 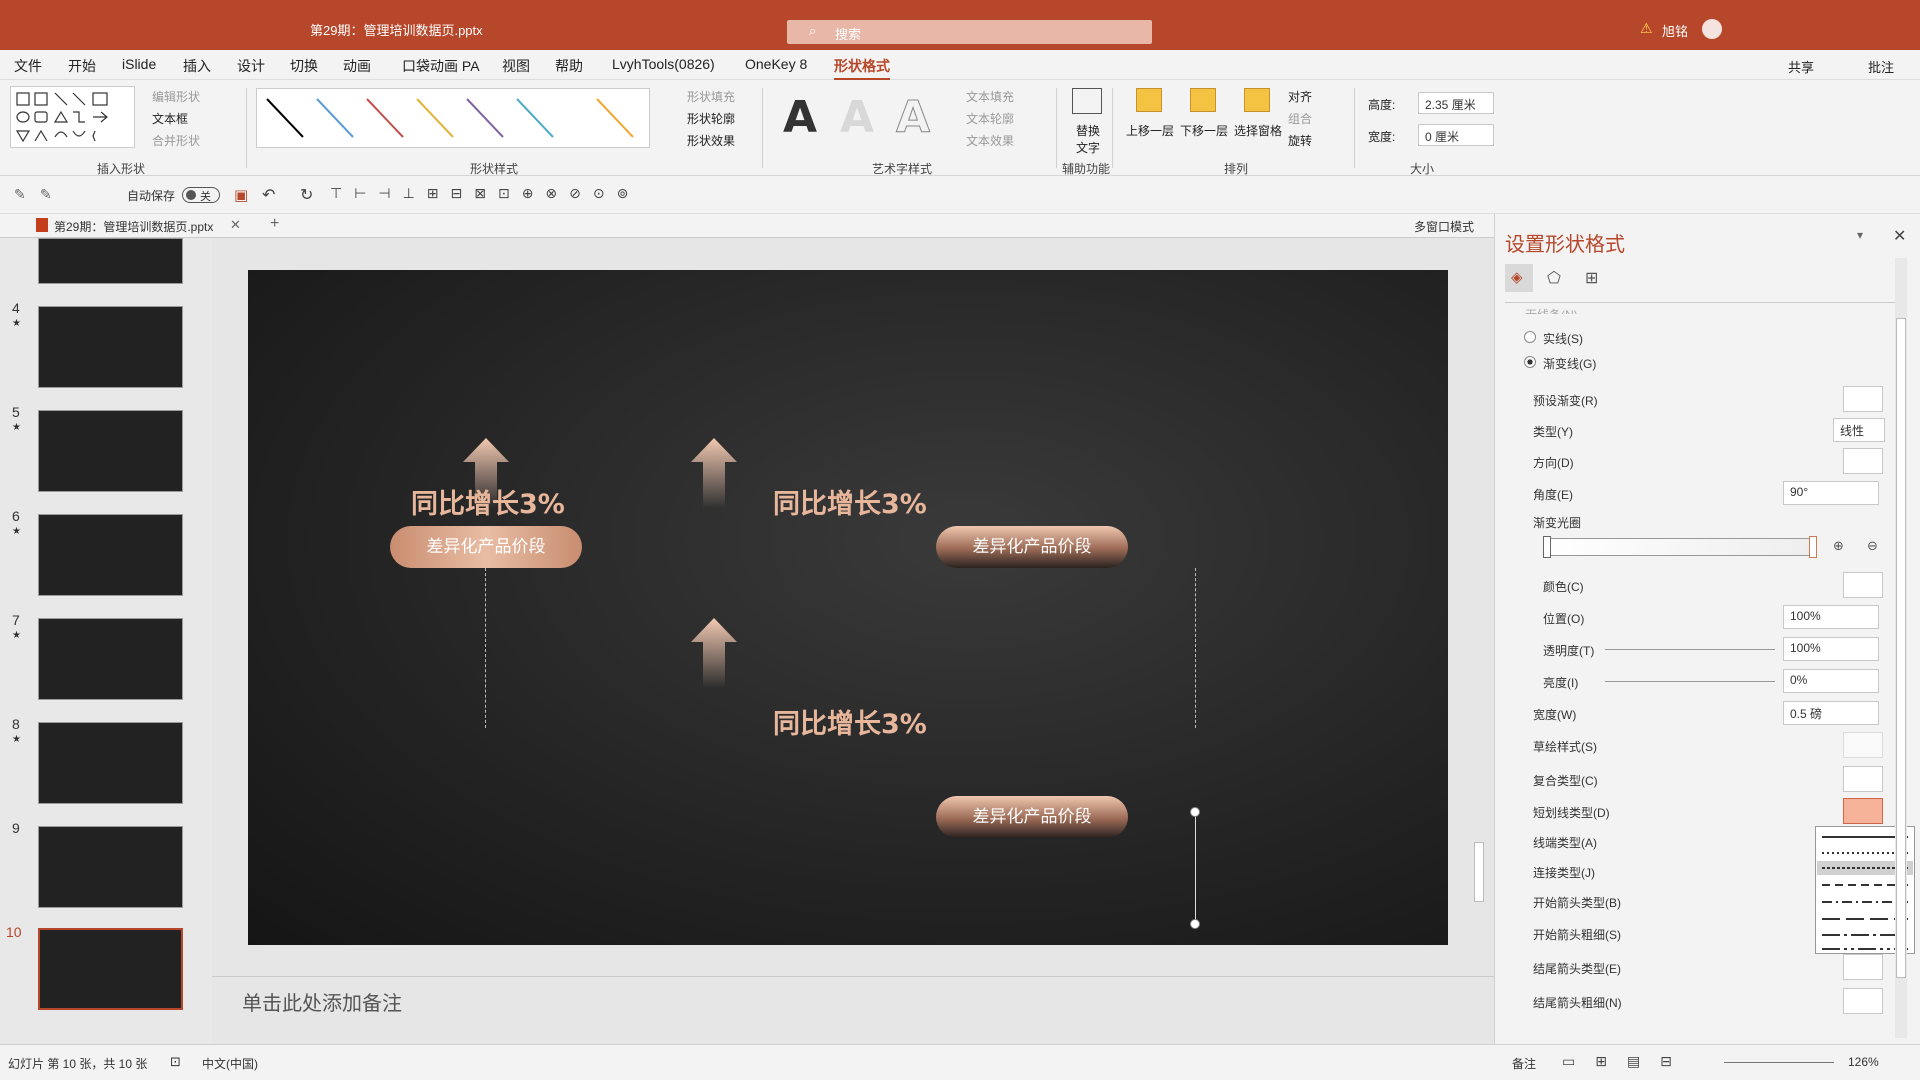 What do you see at coordinates (441, 66) in the screenshot?
I see `tab-pocket-animation: 口袋动画 PA` at bounding box center [441, 66].